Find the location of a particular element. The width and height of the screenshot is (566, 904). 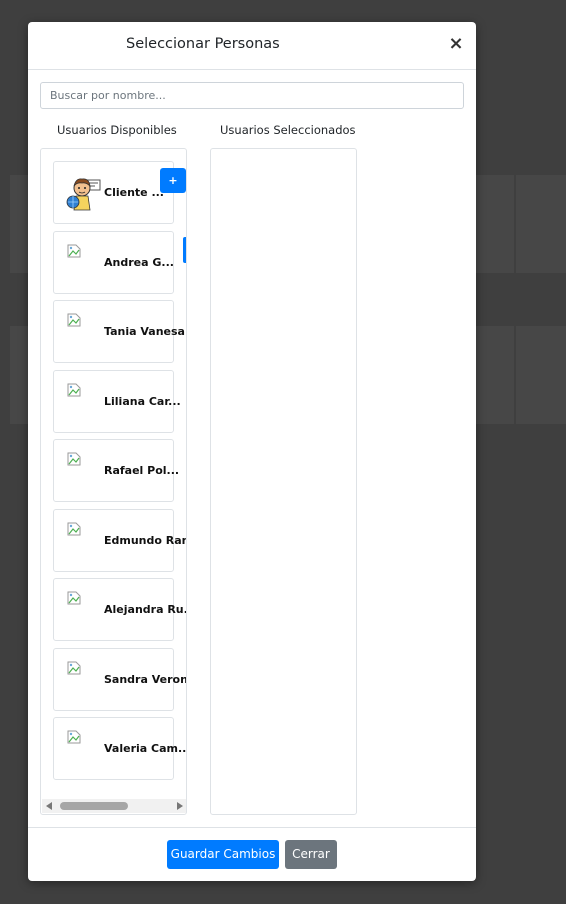

close-icon: × is located at coordinates (456, 44).